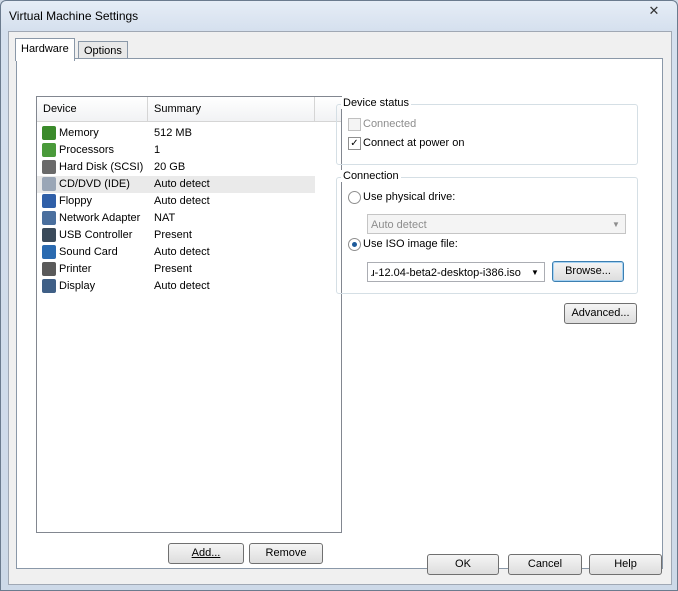  I want to click on device-name: Hard Disk (SCSI), so click(101, 167).